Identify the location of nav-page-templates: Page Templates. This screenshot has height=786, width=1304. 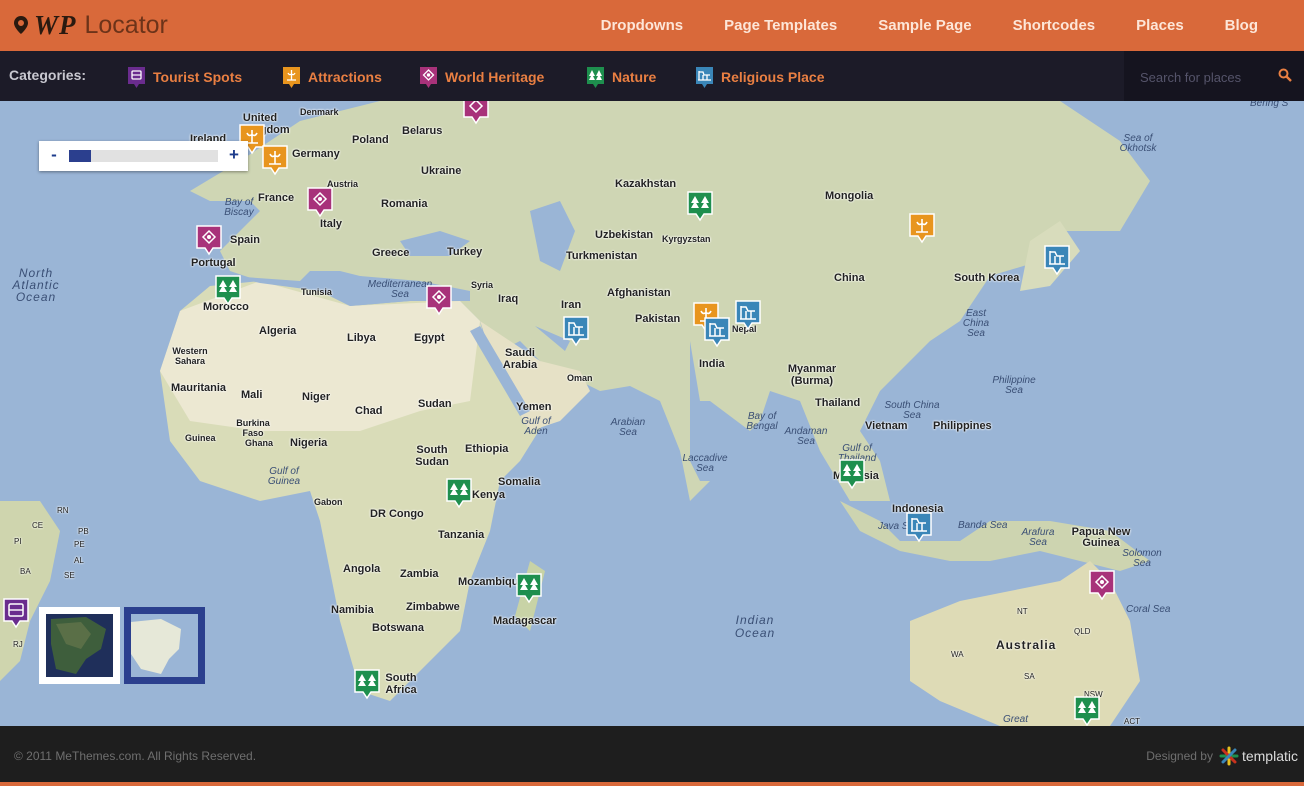
(780, 25).